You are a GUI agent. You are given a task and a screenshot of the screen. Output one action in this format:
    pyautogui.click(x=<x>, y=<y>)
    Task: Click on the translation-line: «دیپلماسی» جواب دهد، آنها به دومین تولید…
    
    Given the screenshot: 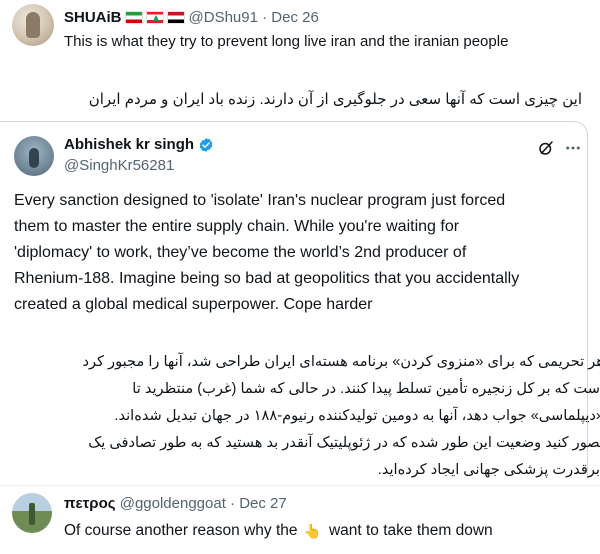 What is the action you would take?
    pyautogui.click(x=357, y=416)
    